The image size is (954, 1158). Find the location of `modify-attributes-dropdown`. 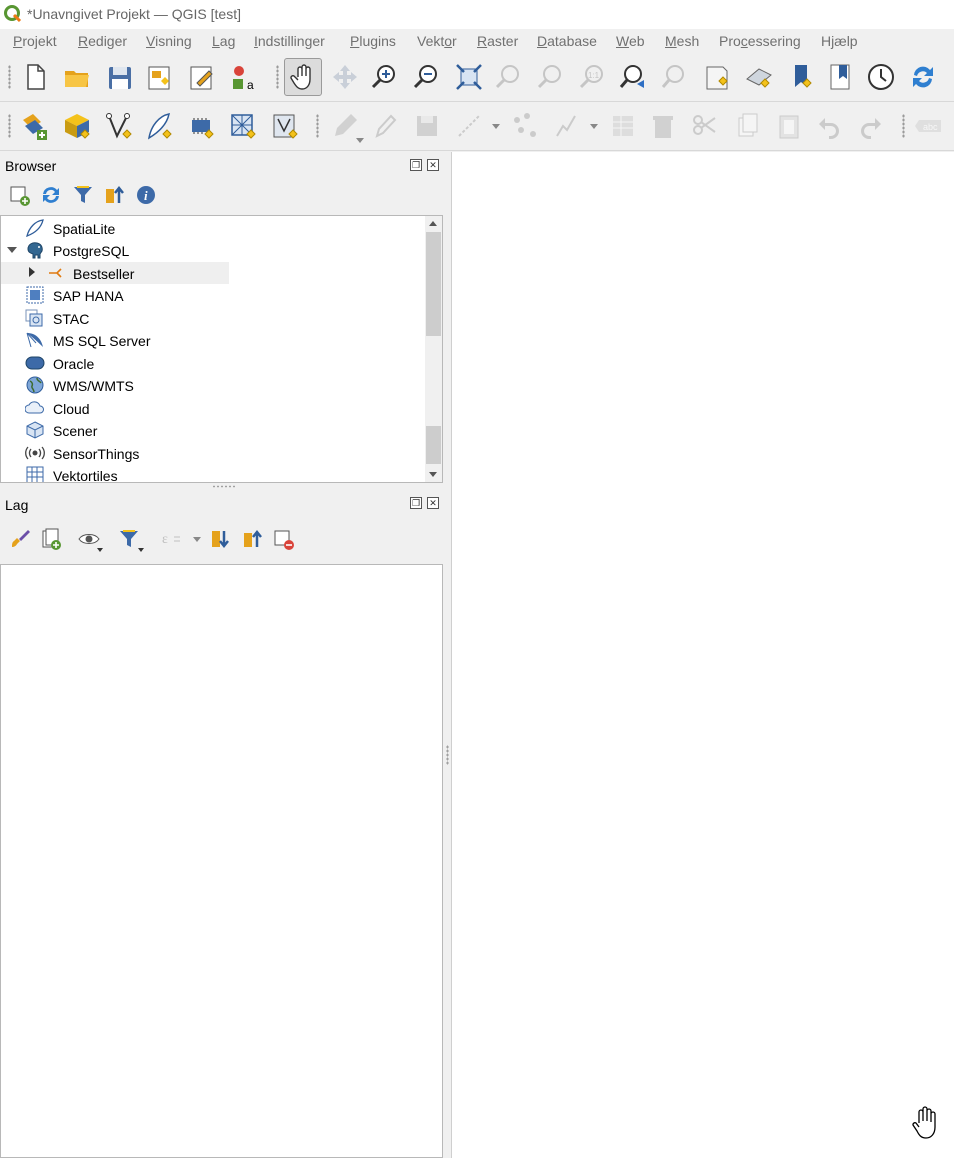

modify-attributes-dropdown is located at coordinates (594, 126).